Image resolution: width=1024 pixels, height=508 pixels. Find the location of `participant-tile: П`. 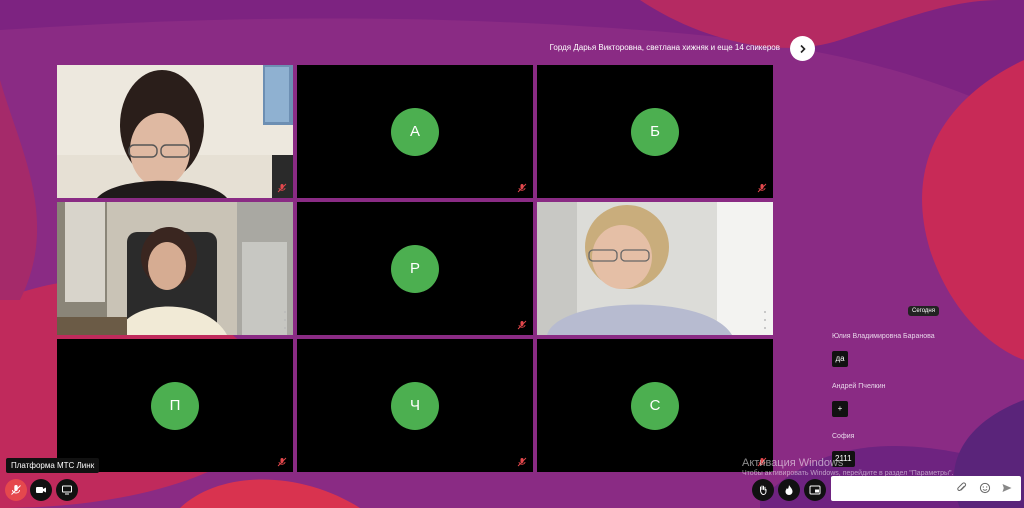

participant-tile: П is located at coordinates (175, 405).